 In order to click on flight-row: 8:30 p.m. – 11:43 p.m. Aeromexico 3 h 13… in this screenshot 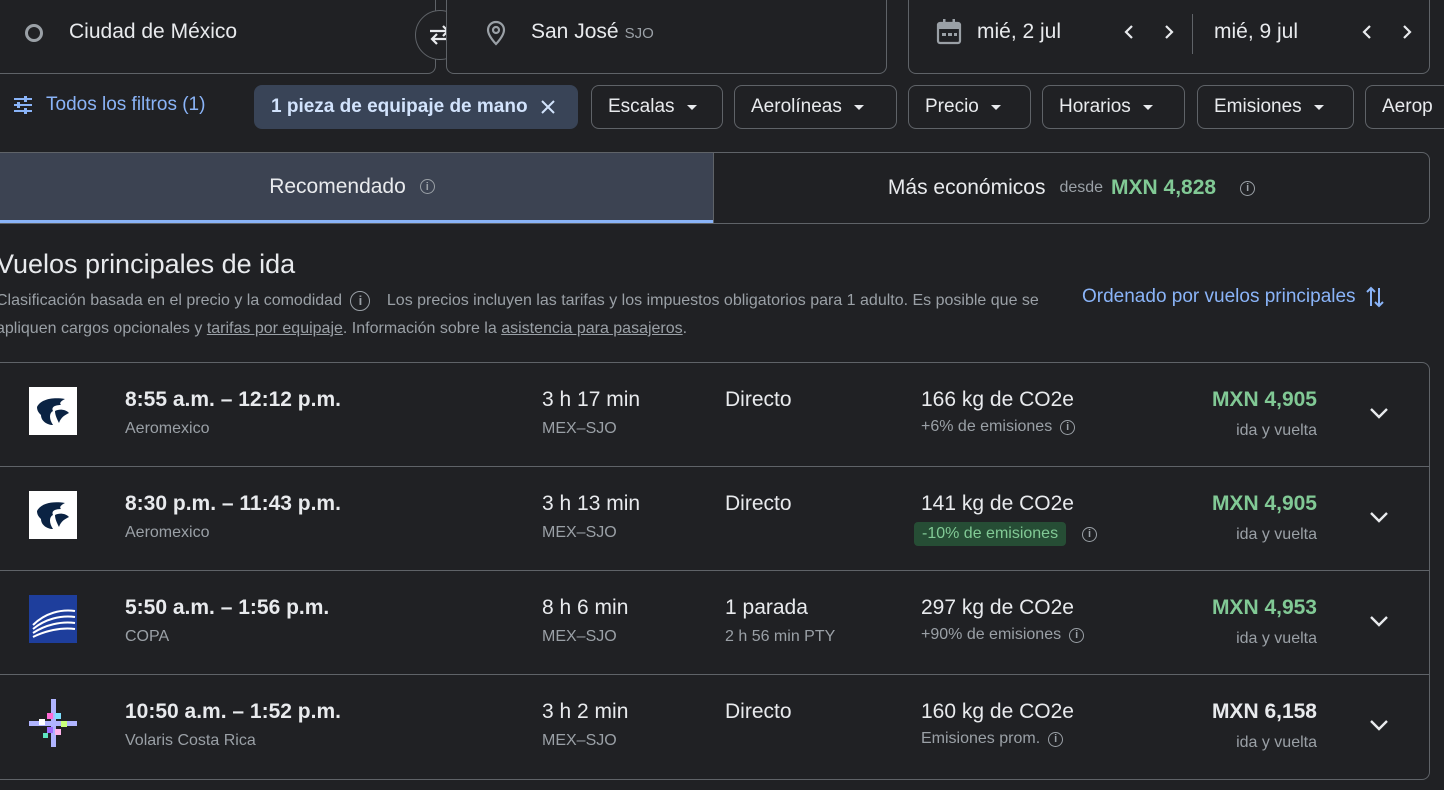, I will do `click(714, 519)`.